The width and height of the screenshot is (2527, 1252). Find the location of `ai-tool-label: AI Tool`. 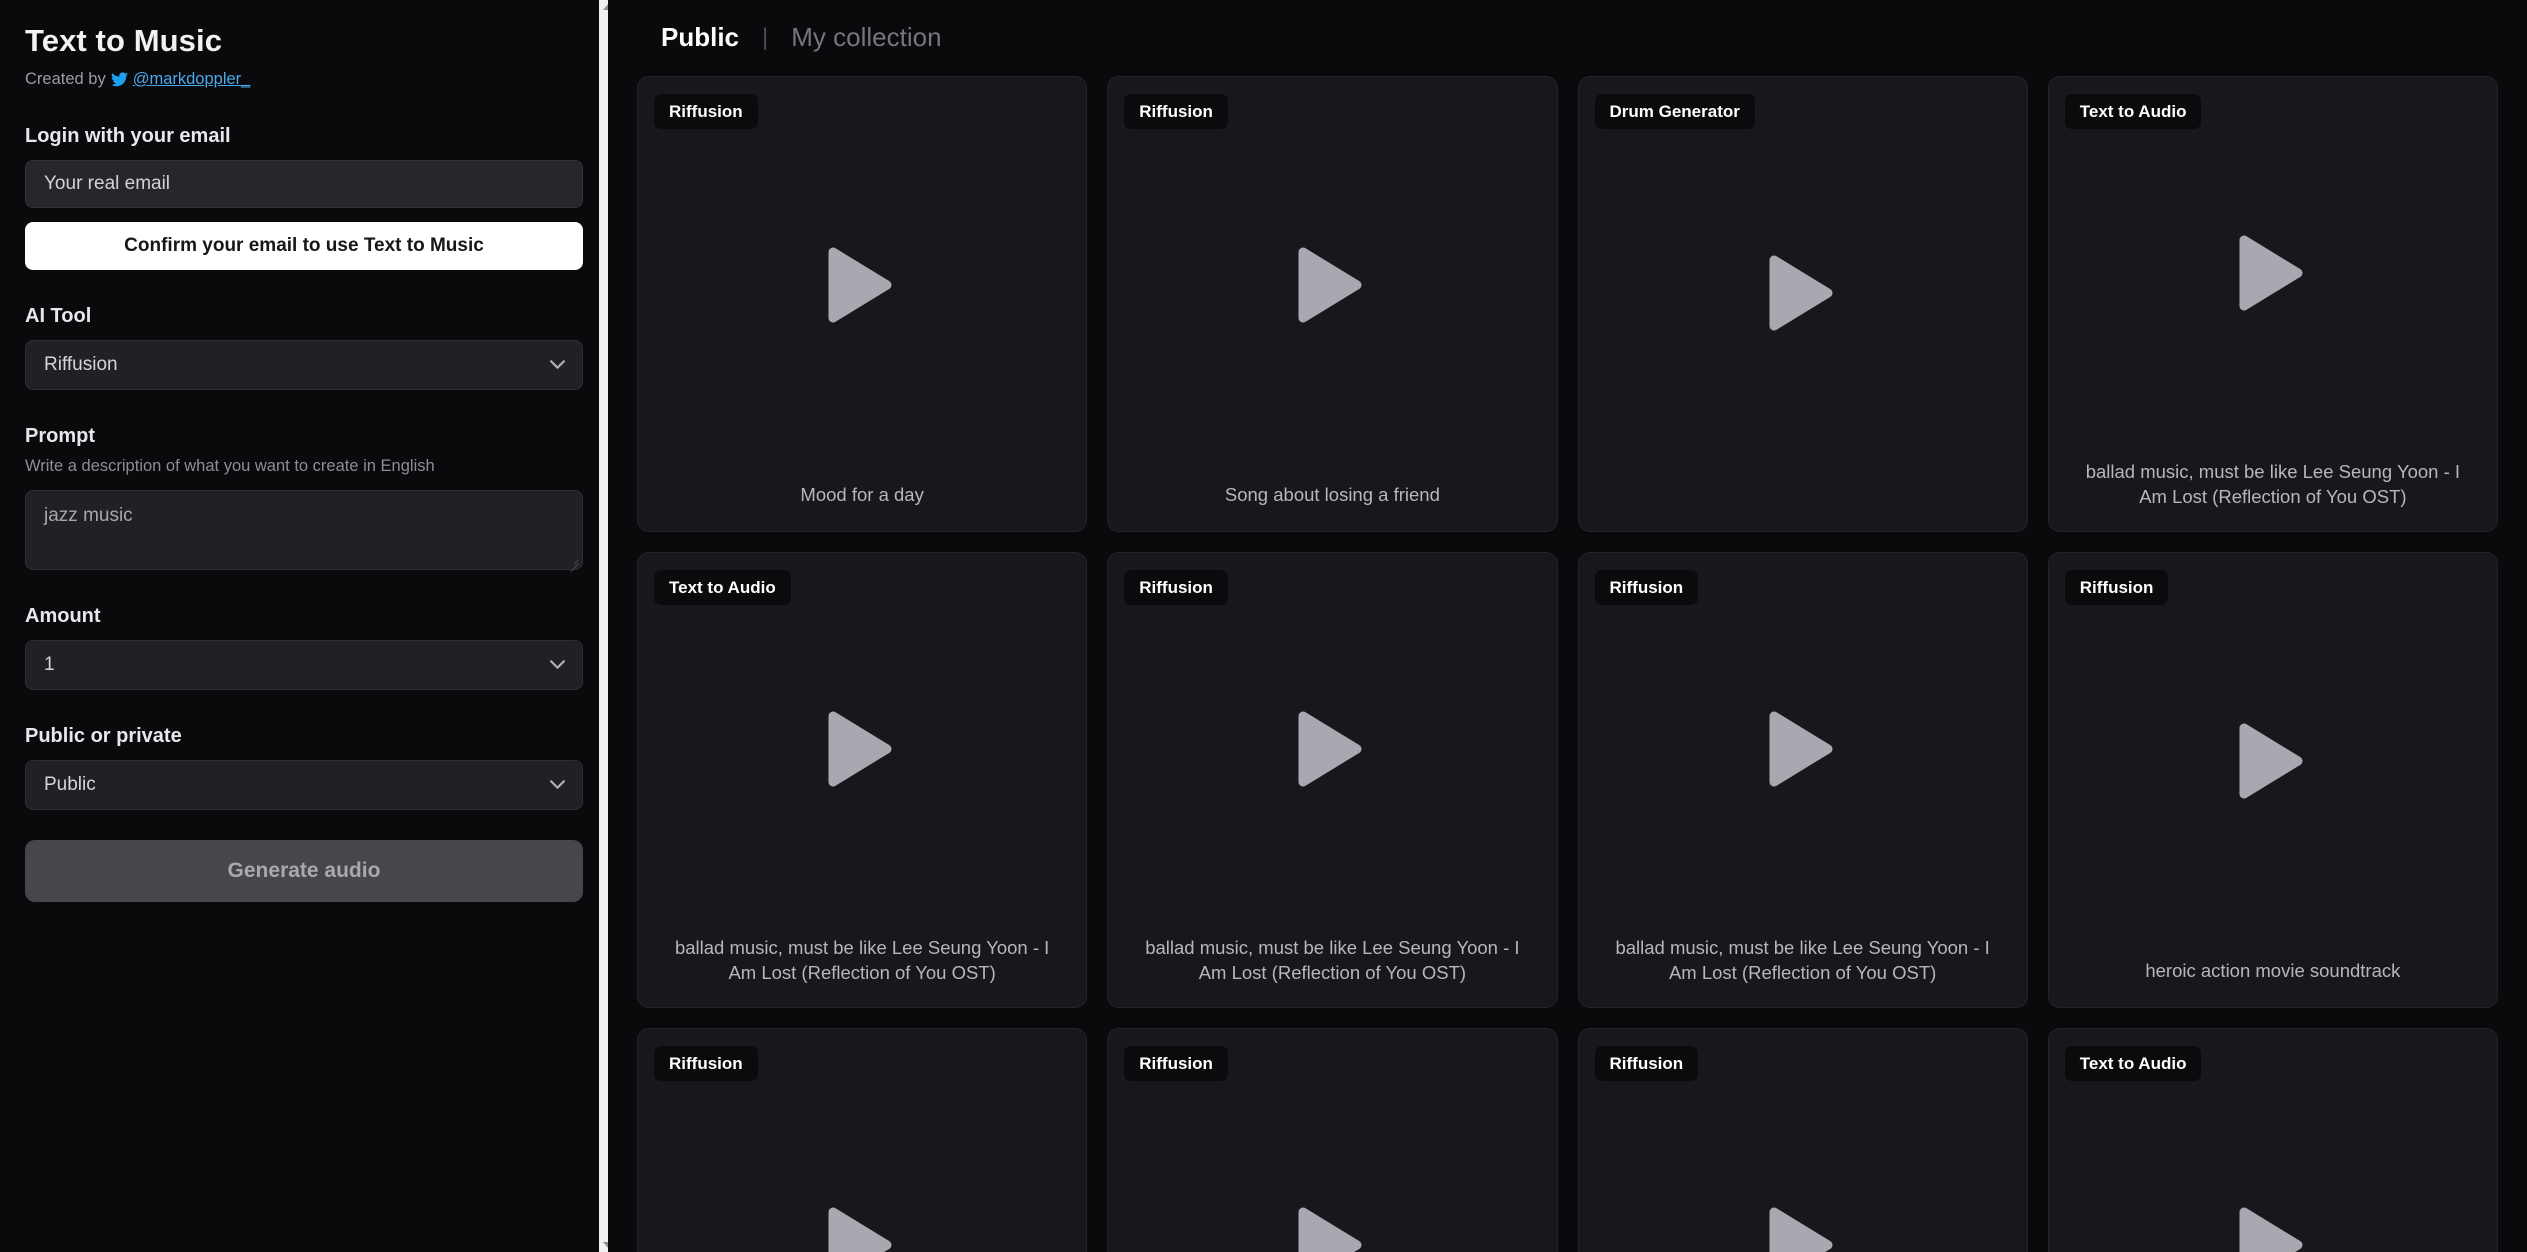

ai-tool-label: AI Tool is located at coordinates (58, 315).